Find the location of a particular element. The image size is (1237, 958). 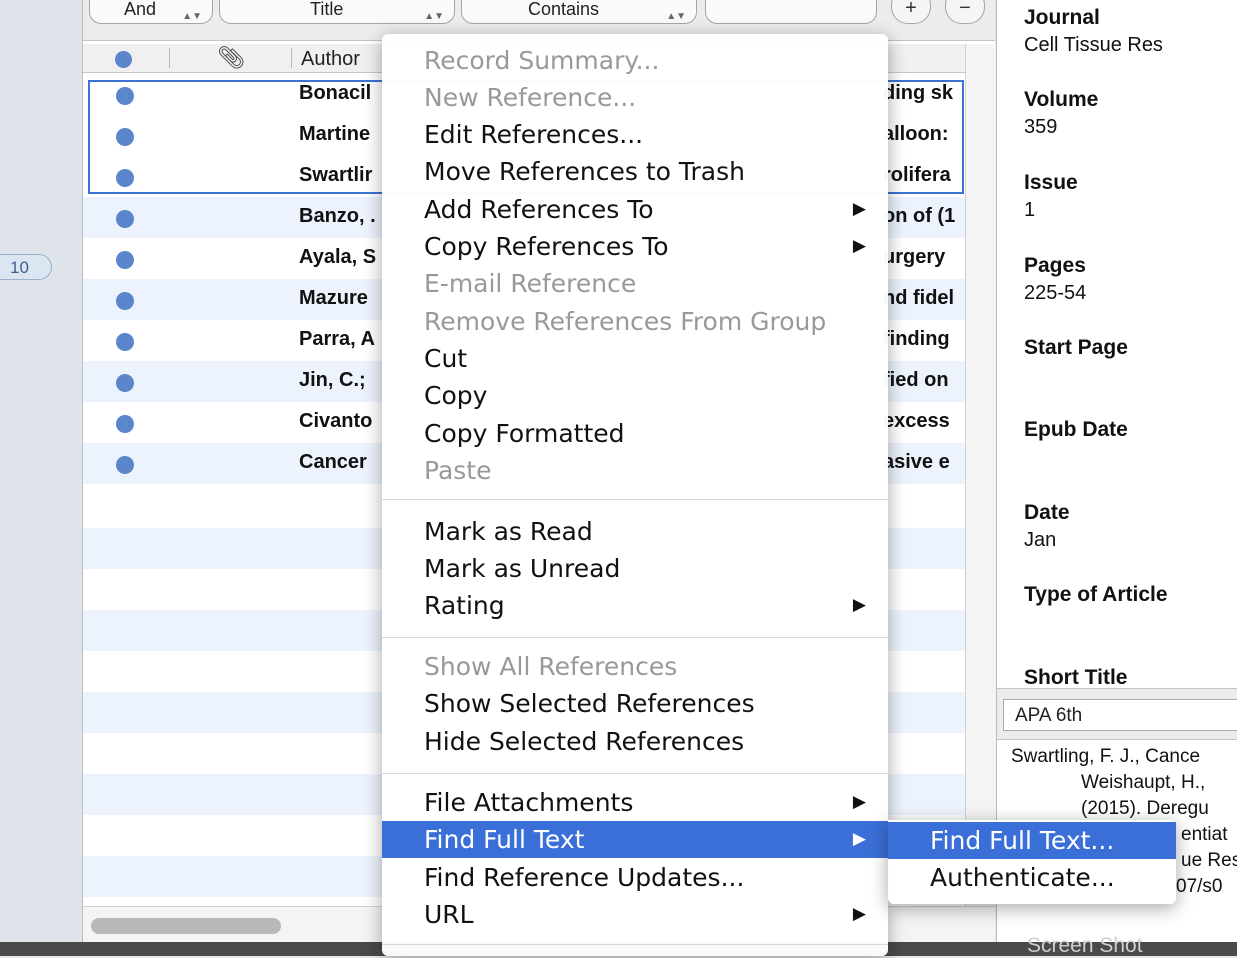

field-type-of-article: Type of Article is located at coordinates (1096, 595).